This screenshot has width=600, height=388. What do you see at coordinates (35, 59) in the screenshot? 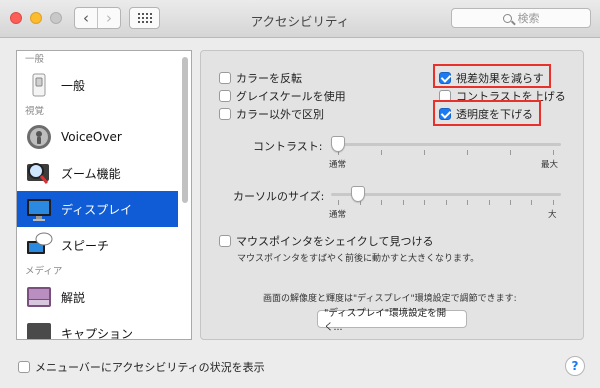
I see `sidebar-header-general: 一般` at bounding box center [35, 59].